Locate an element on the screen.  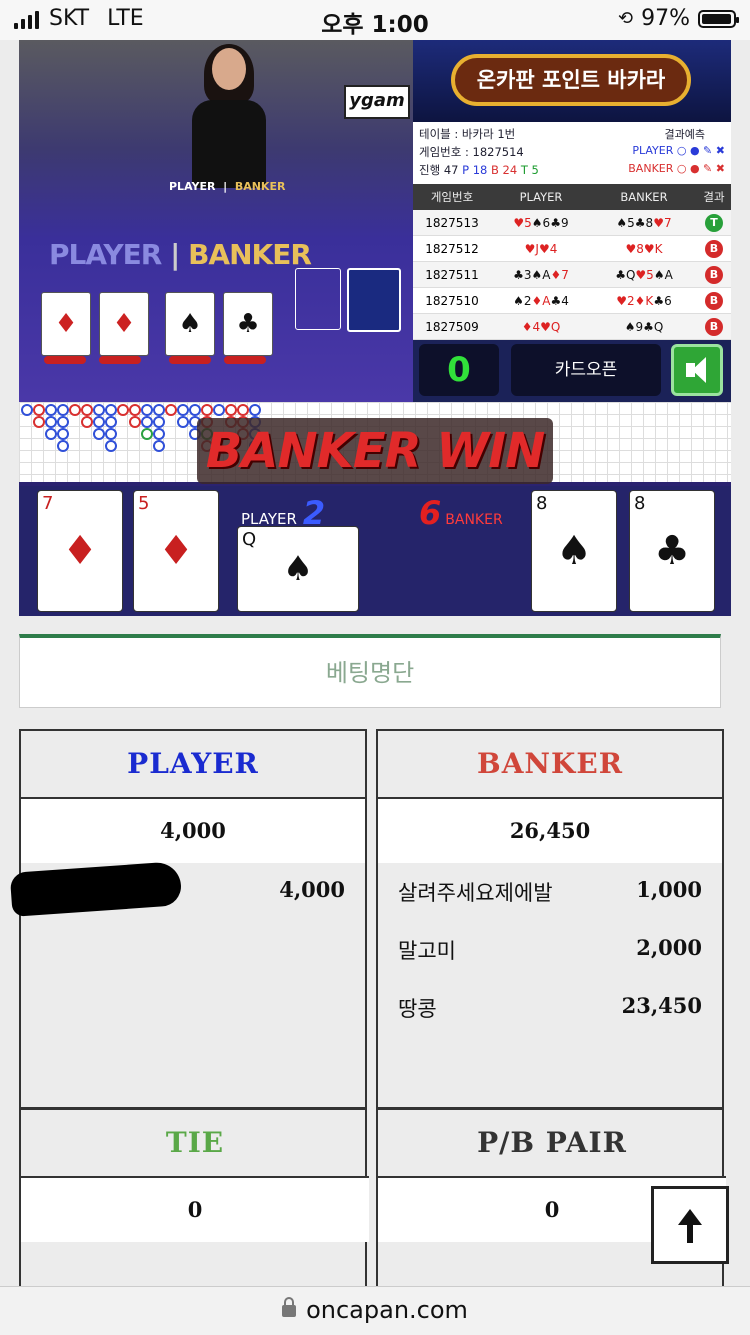
banker-card-2: 8 ♣ is located at coordinates (672, 551).